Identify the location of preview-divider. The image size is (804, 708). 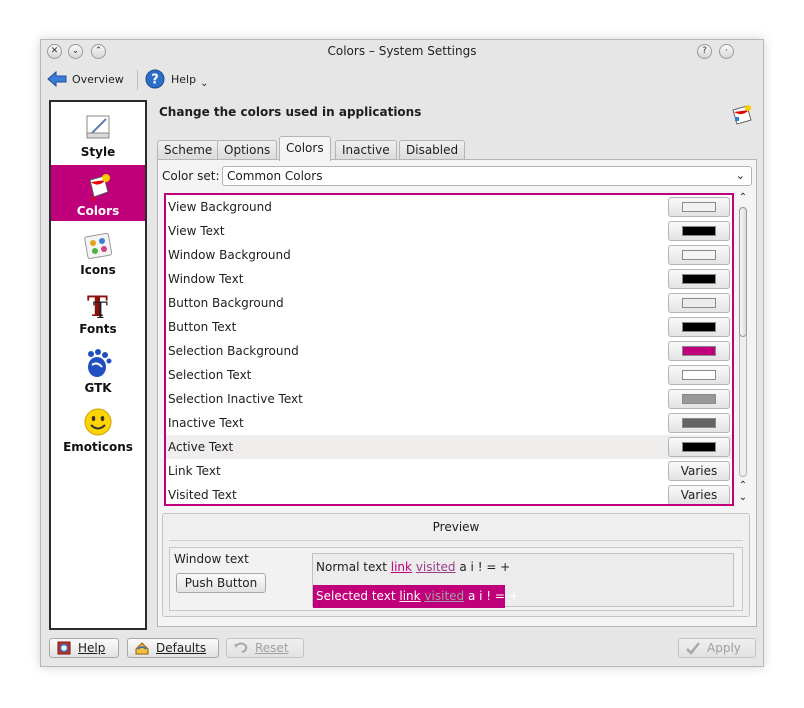
(456, 540).